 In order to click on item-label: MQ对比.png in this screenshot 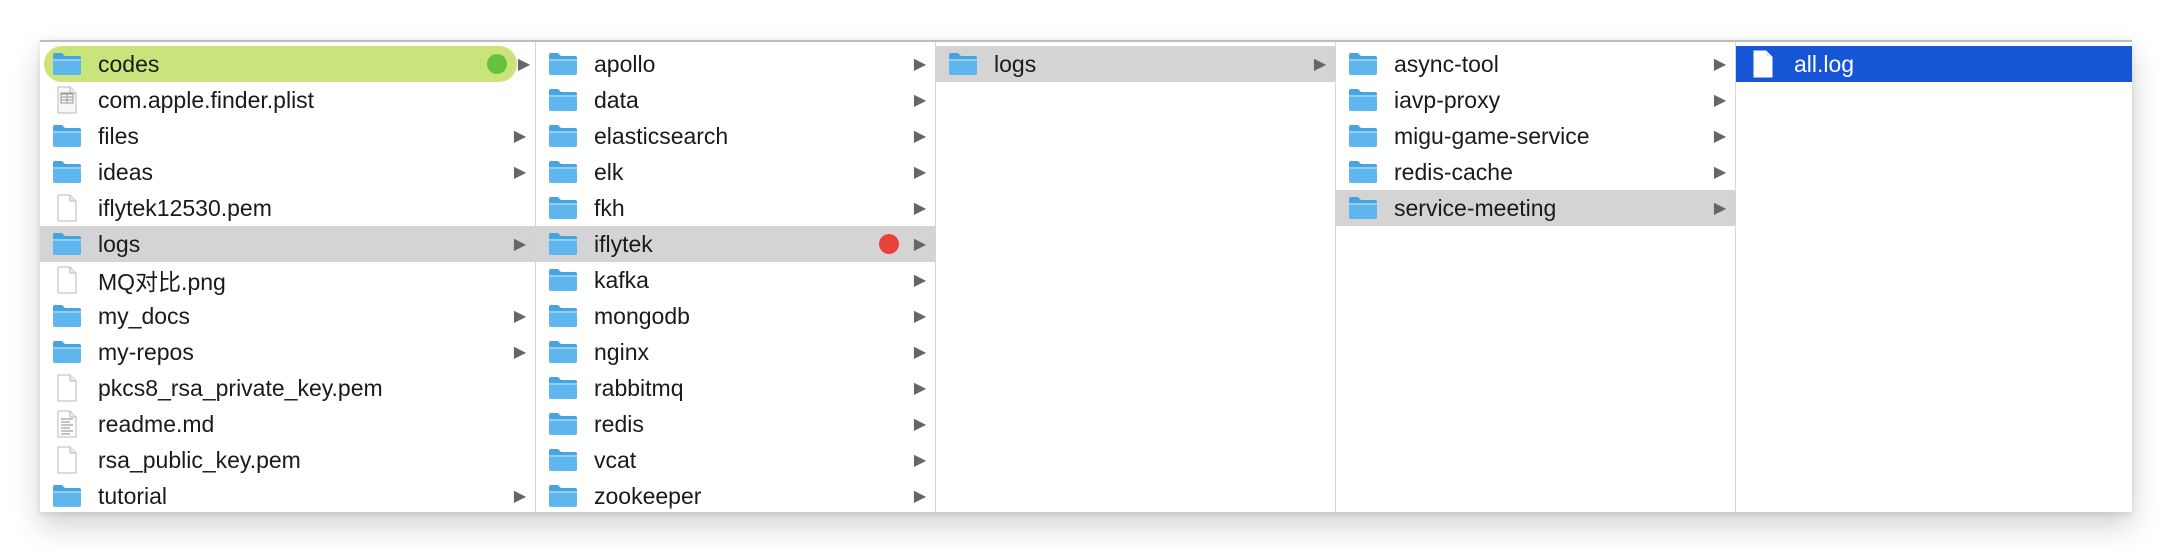, I will do `click(162, 282)`.